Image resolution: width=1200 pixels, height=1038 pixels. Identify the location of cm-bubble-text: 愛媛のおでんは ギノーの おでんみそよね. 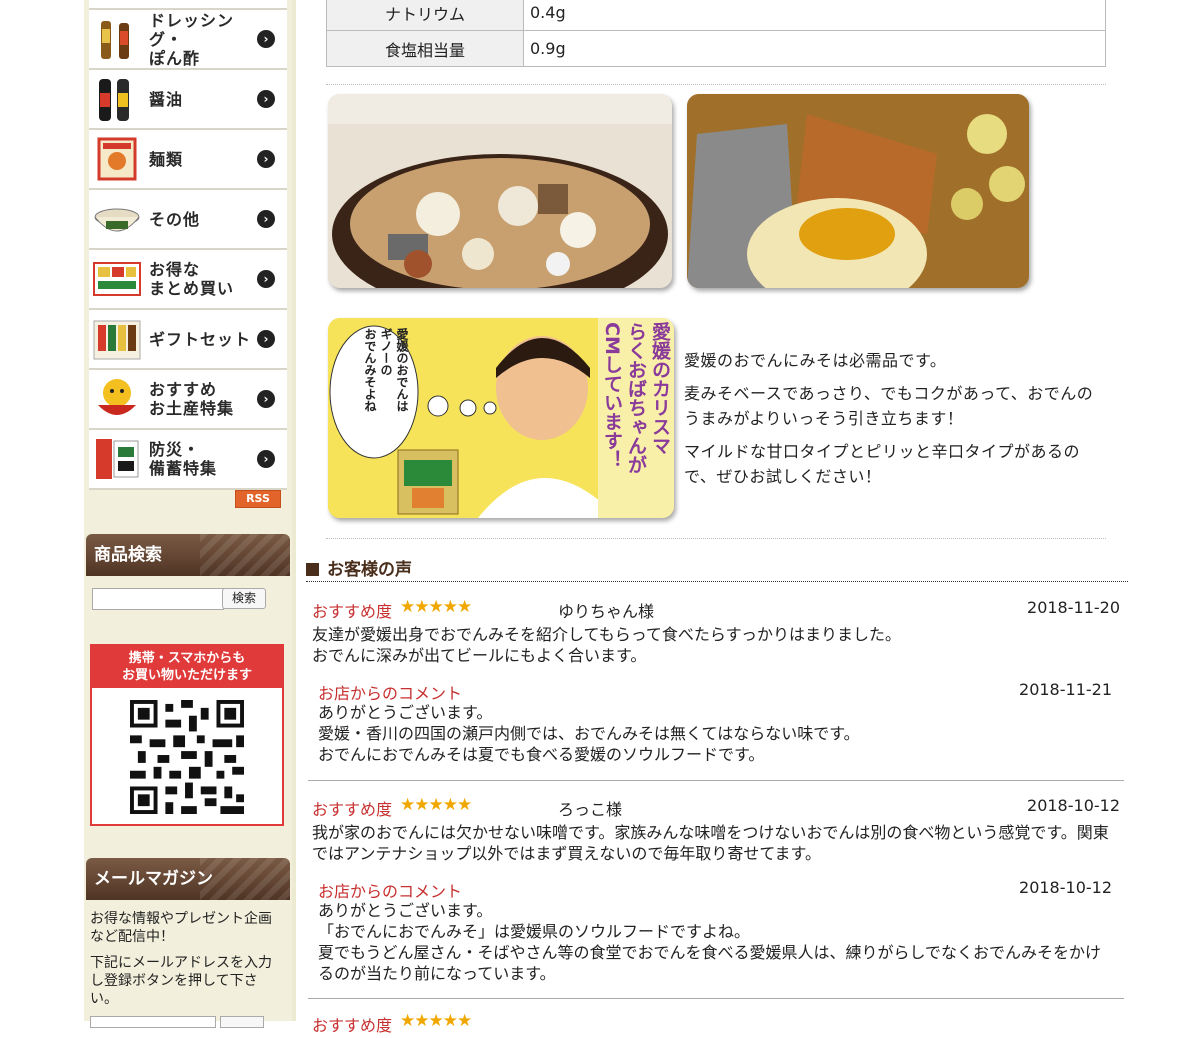
(386, 370).